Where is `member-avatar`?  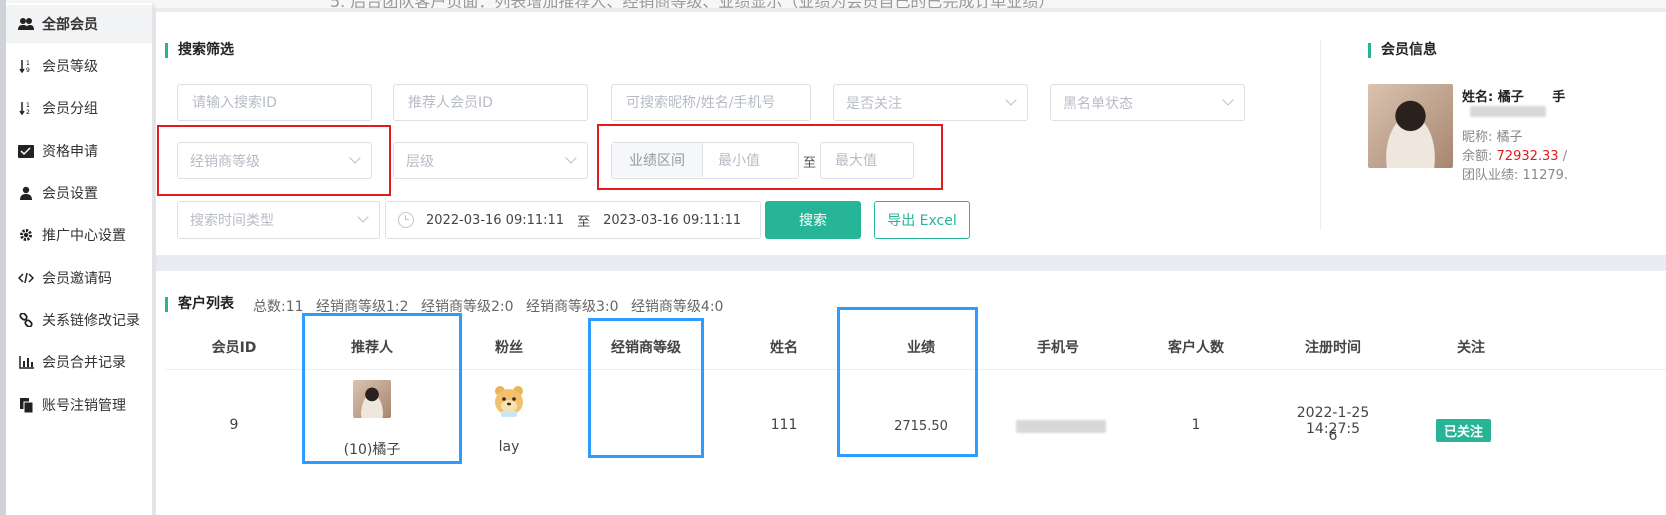 member-avatar is located at coordinates (1410, 126).